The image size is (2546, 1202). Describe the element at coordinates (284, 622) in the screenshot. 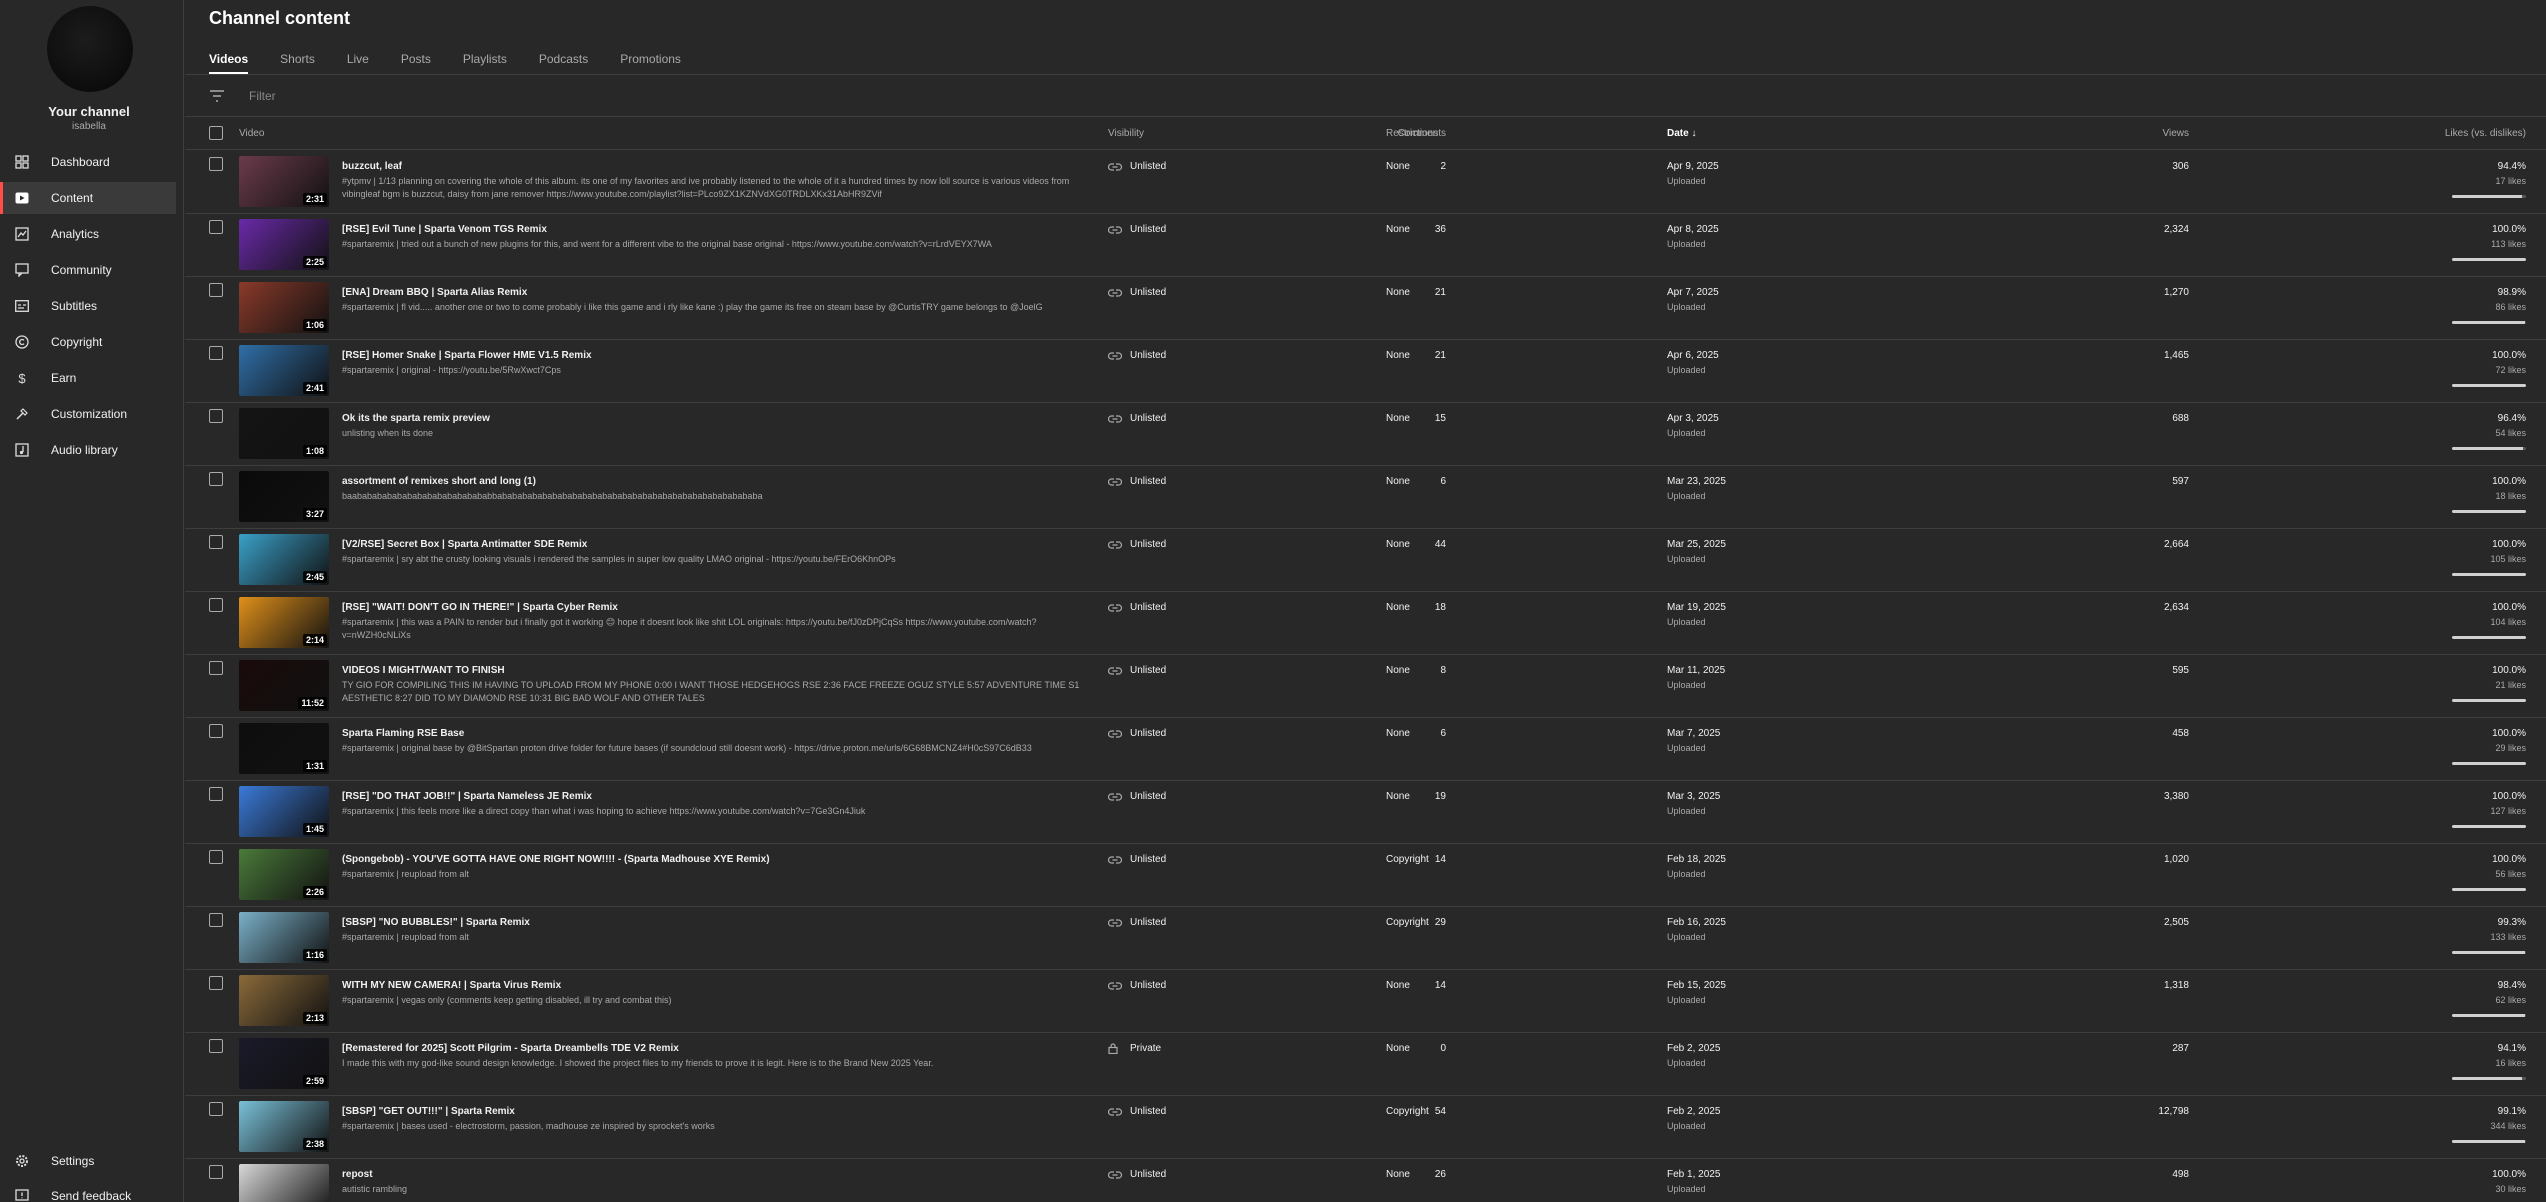

I see `video-thumbnail: 2:14` at that location.